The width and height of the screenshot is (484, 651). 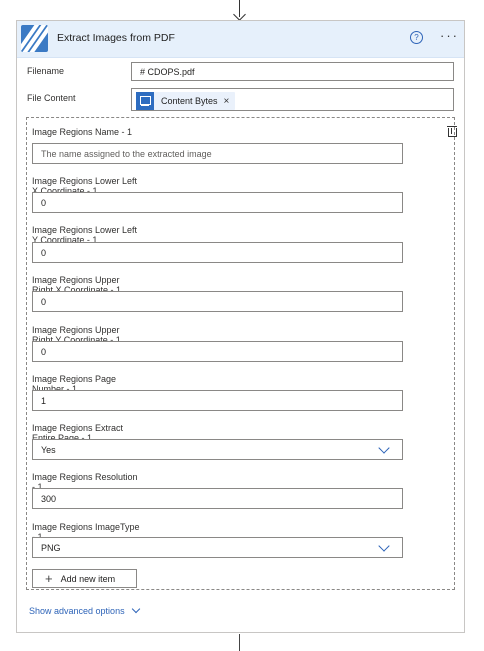 I want to click on card-header: Extract Images from PDF ? ···, so click(x=240, y=39).